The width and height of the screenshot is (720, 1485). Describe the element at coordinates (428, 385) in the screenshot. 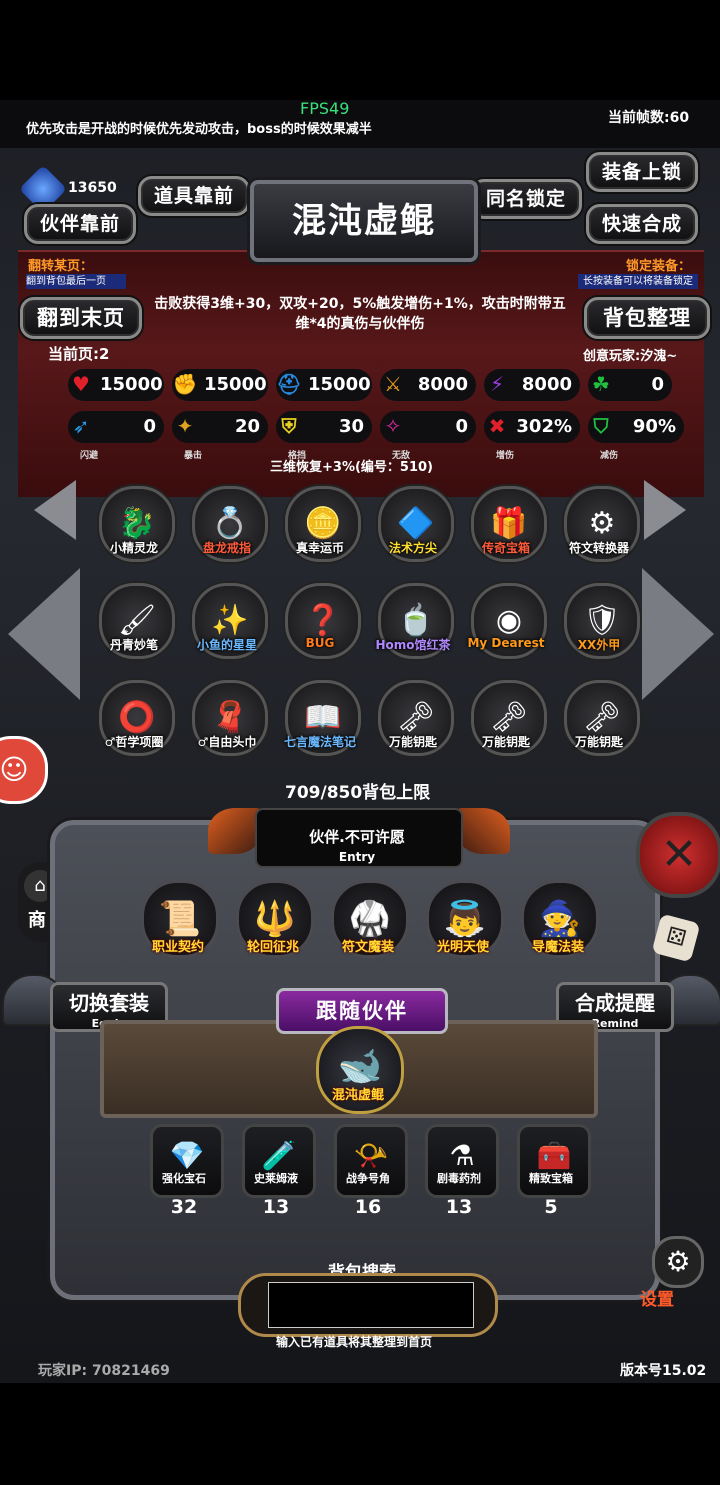

I see `stat-sword: ⚔ 8000` at that location.